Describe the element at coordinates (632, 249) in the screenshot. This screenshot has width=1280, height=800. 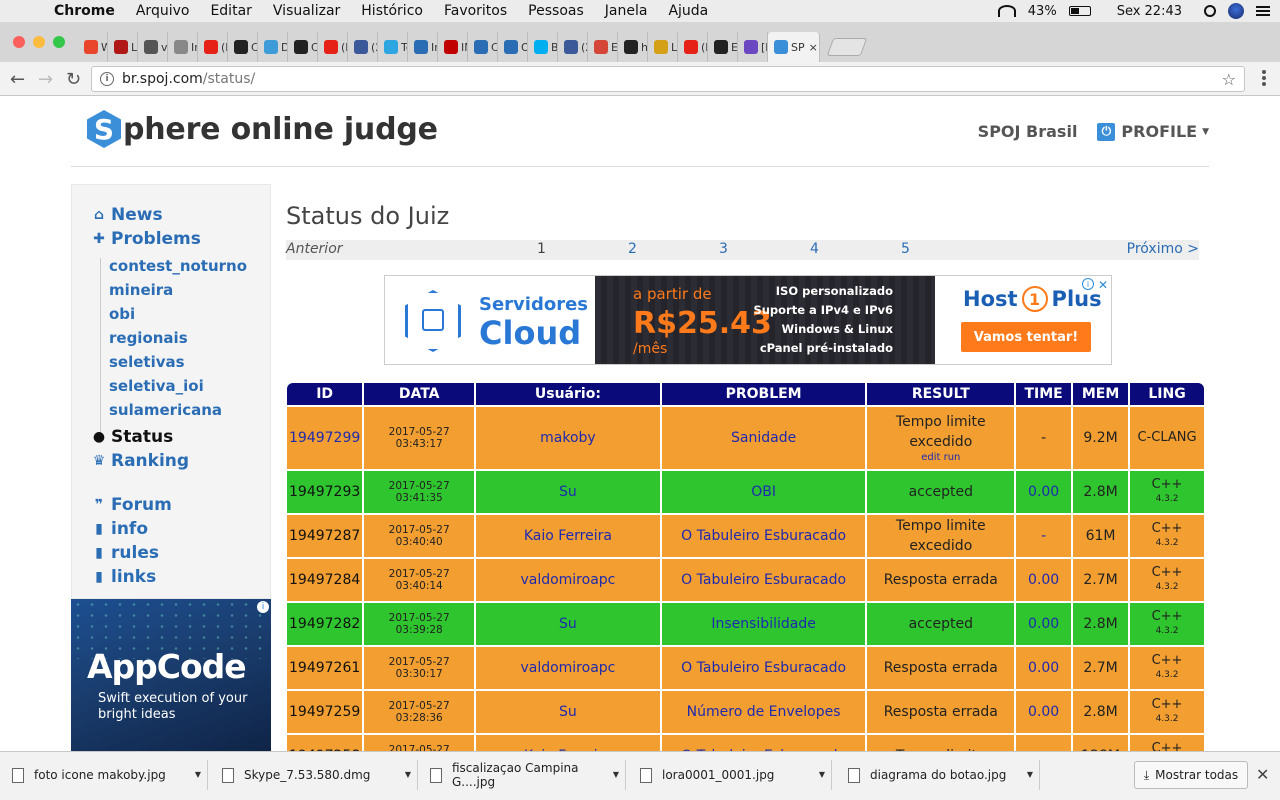
I see `pager-page-2: 2` at that location.